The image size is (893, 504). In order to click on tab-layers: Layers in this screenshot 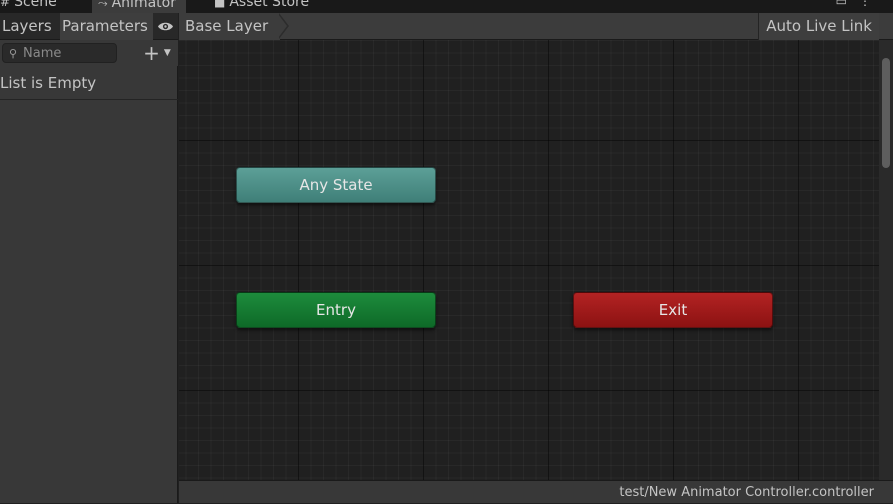, I will do `click(29, 26)`.